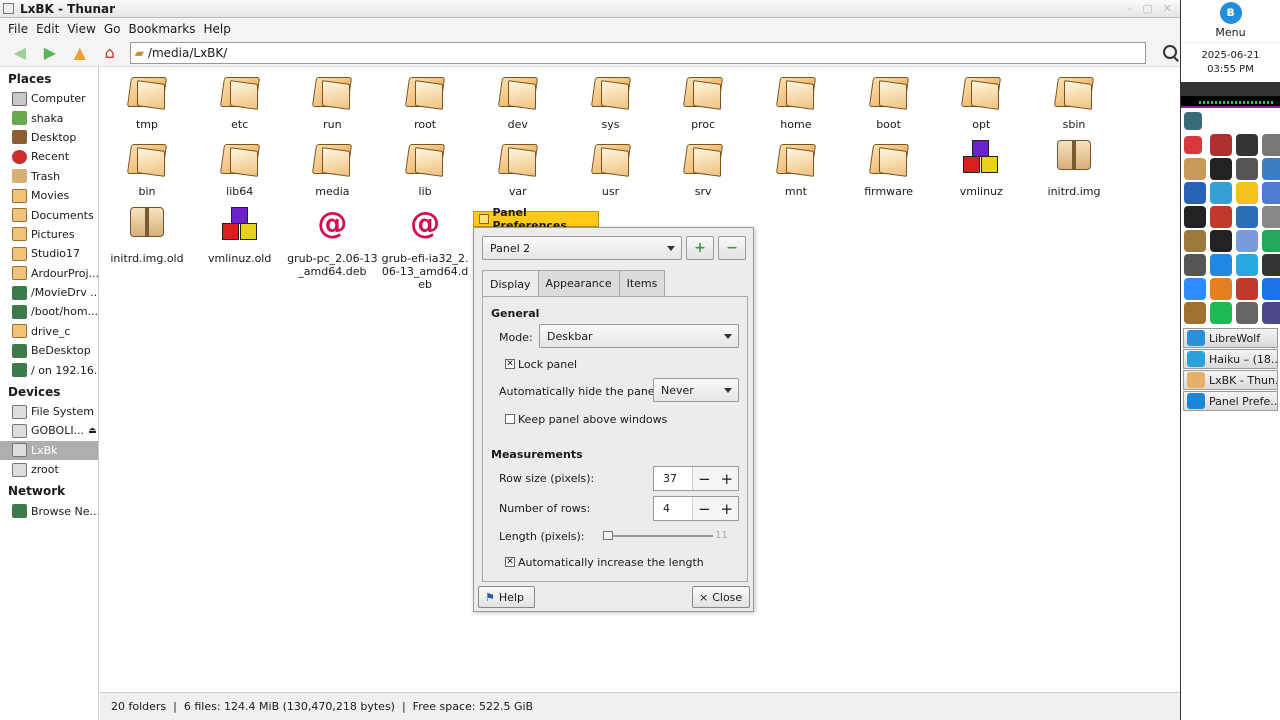 The width and height of the screenshot is (1280, 720). Describe the element at coordinates (1195, 241) in the screenshot. I see `archive-icon` at that location.